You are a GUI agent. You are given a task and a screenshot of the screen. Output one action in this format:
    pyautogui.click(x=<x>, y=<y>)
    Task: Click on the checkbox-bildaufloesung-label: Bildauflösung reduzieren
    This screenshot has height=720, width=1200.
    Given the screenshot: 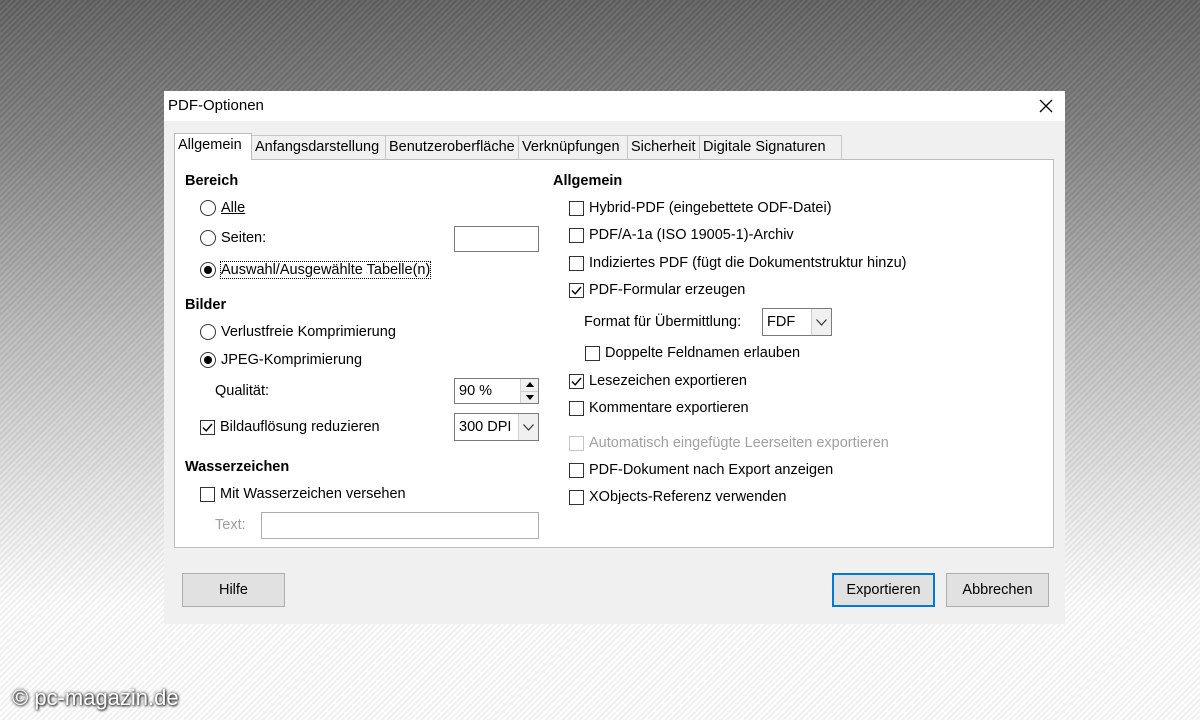 What is the action you would take?
    pyautogui.click(x=300, y=427)
    